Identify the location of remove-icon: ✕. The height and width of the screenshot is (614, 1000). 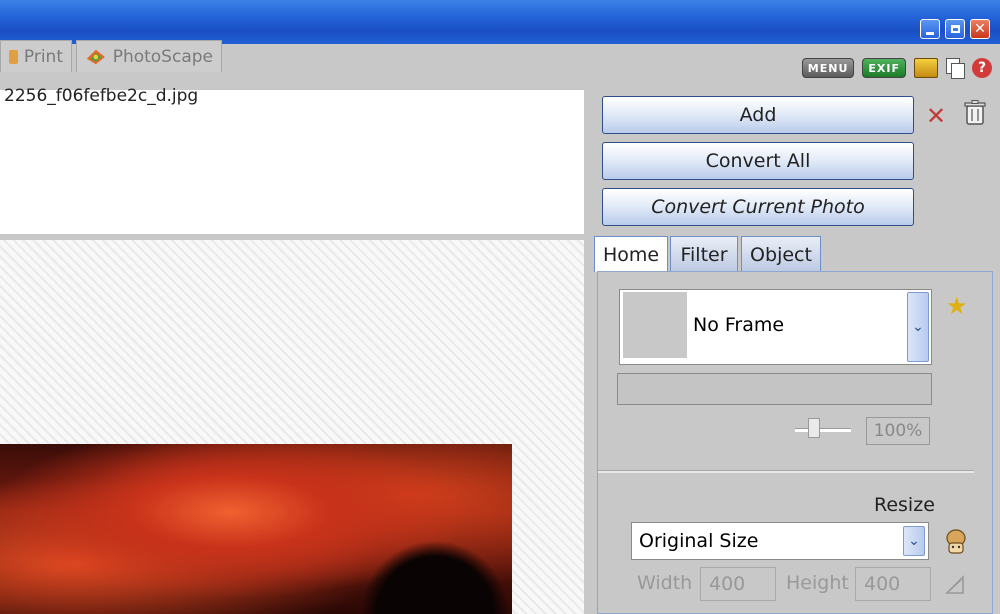
(936, 116).